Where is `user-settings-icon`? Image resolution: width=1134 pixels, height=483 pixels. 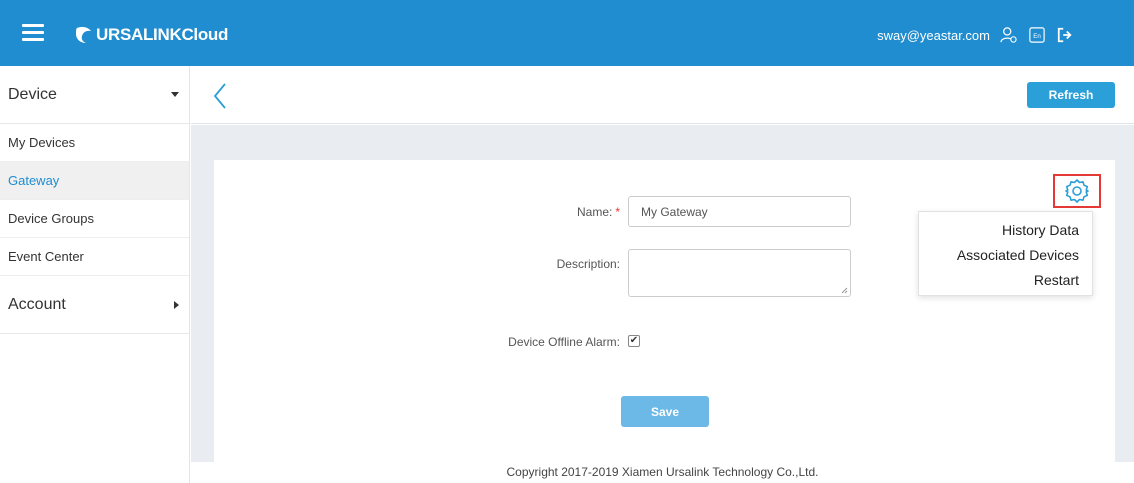 user-settings-icon is located at coordinates (1009, 35).